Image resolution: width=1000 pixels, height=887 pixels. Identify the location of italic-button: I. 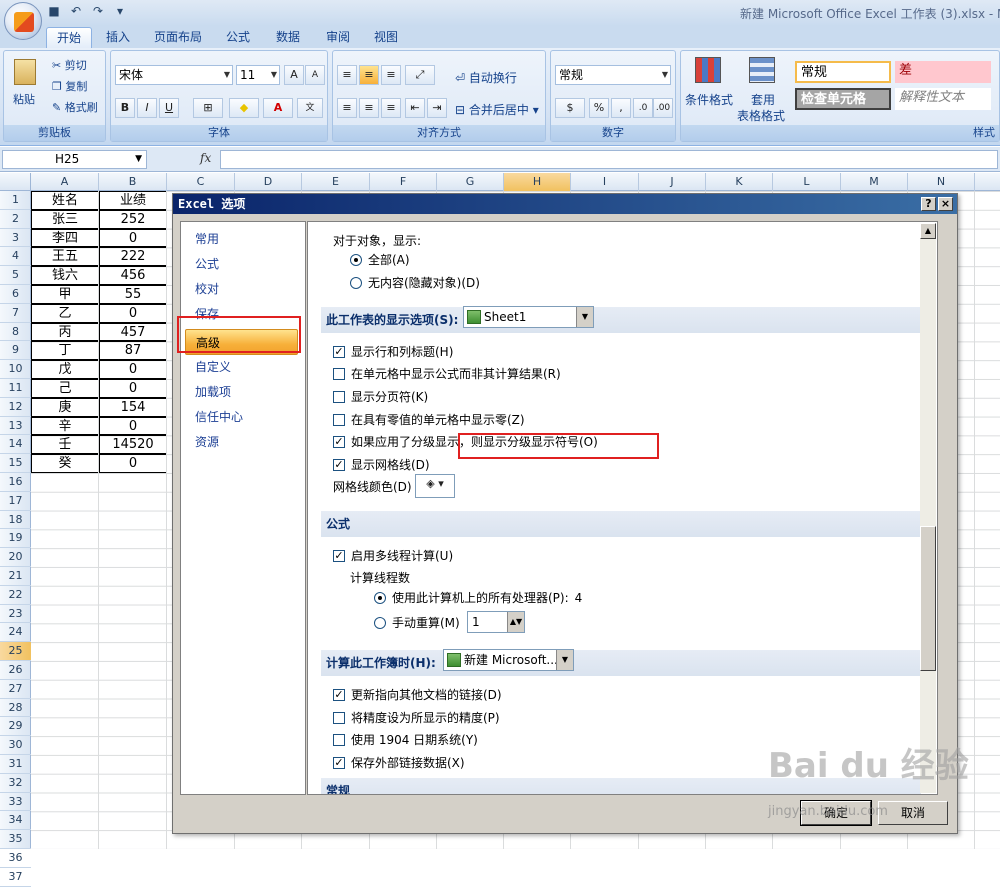
(147, 108).